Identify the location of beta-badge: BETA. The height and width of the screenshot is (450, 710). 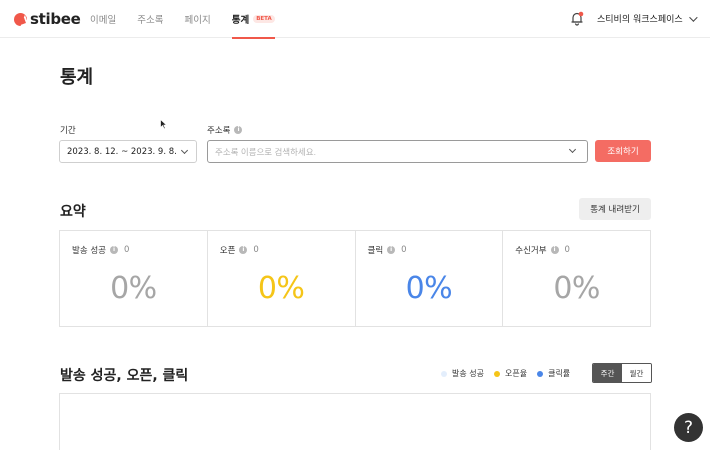
(264, 19).